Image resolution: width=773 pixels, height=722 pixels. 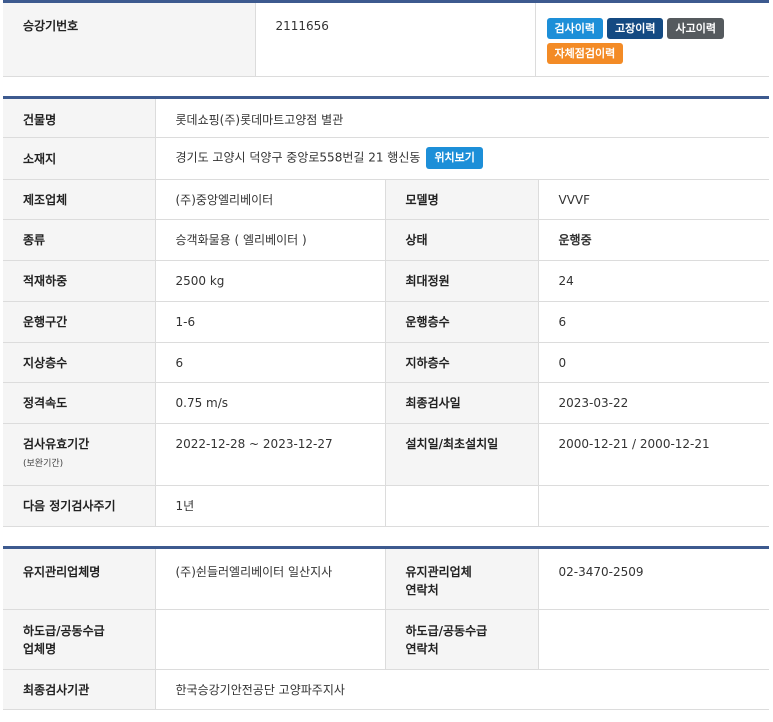 What do you see at coordinates (79, 454) in the screenshot?
I see `validity-label-cell: 검사유효기간 (보완기간)` at bounding box center [79, 454].